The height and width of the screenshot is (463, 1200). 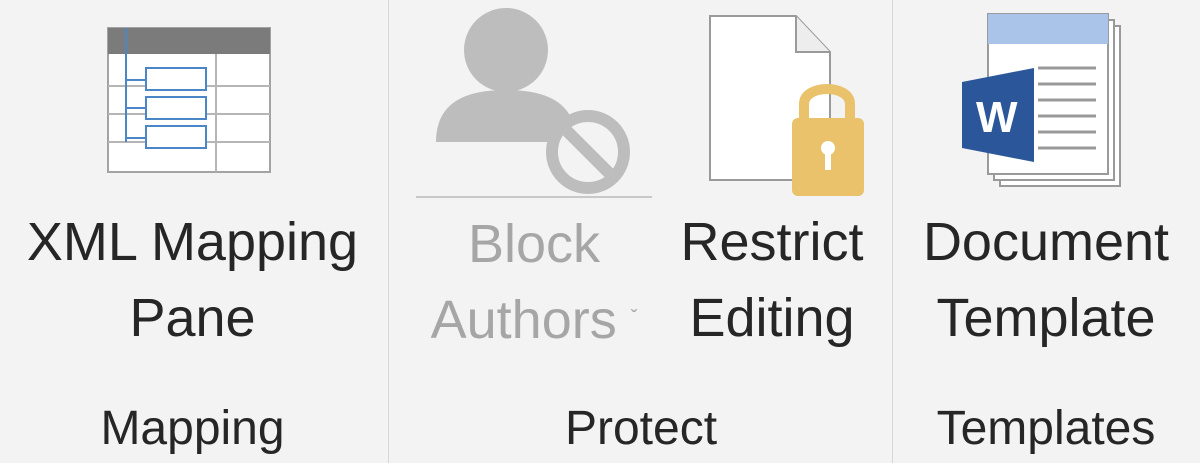 What do you see at coordinates (772, 242) in the screenshot?
I see `restrict-editing-label-line1: Restrict` at bounding box center [772, 242].